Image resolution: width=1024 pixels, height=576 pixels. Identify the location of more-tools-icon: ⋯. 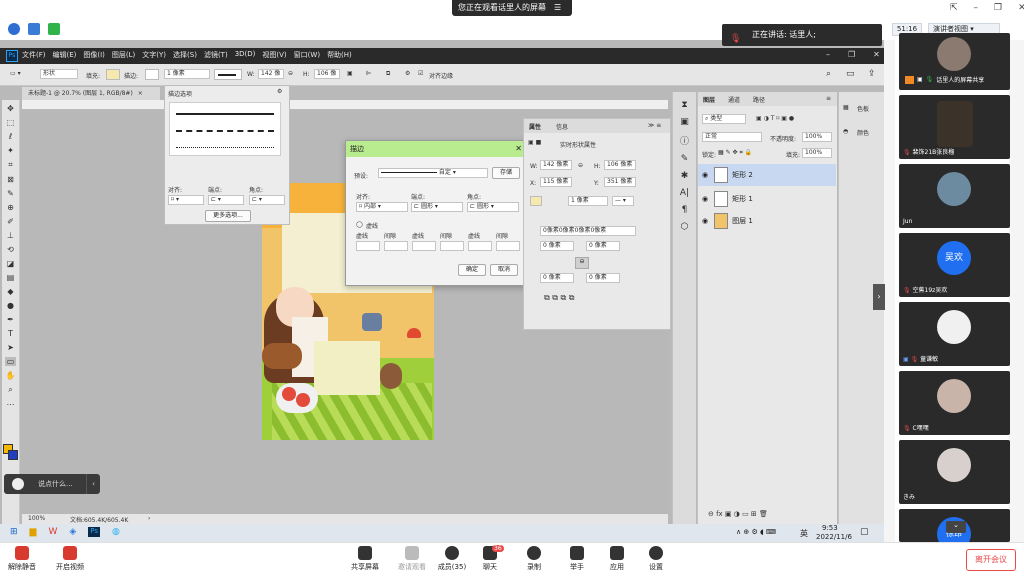
(11, 404).